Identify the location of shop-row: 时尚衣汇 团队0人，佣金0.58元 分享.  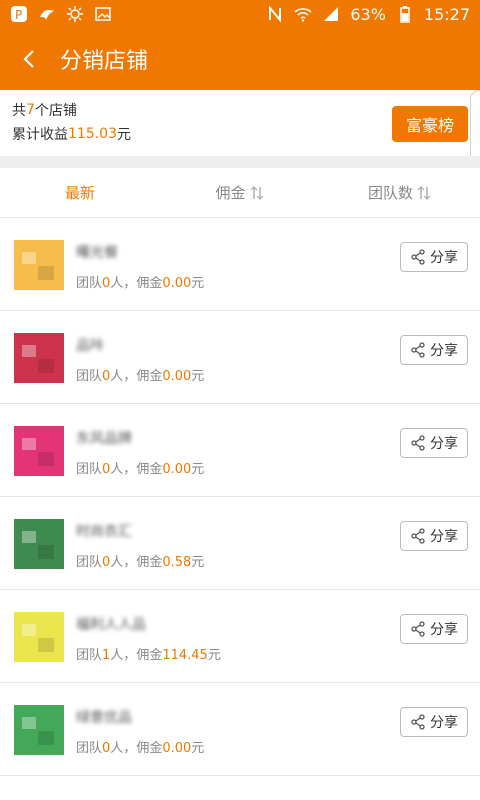
(240, 543).